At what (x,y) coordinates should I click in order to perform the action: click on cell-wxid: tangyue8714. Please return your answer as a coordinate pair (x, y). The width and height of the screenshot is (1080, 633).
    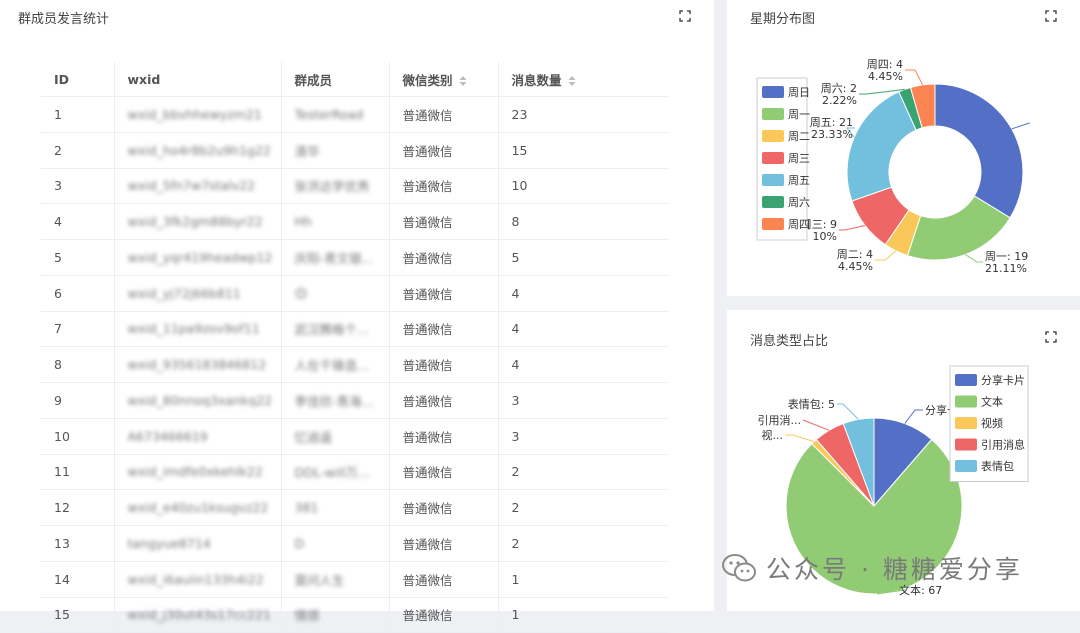
    Looking at the image, I should click on (197, 543).